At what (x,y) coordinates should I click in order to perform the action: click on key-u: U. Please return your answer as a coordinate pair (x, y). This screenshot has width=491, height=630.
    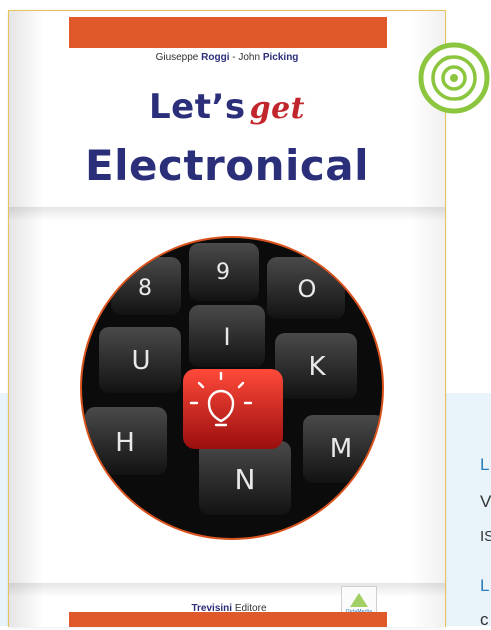
    Looking at the image, I should click on (140, 360).